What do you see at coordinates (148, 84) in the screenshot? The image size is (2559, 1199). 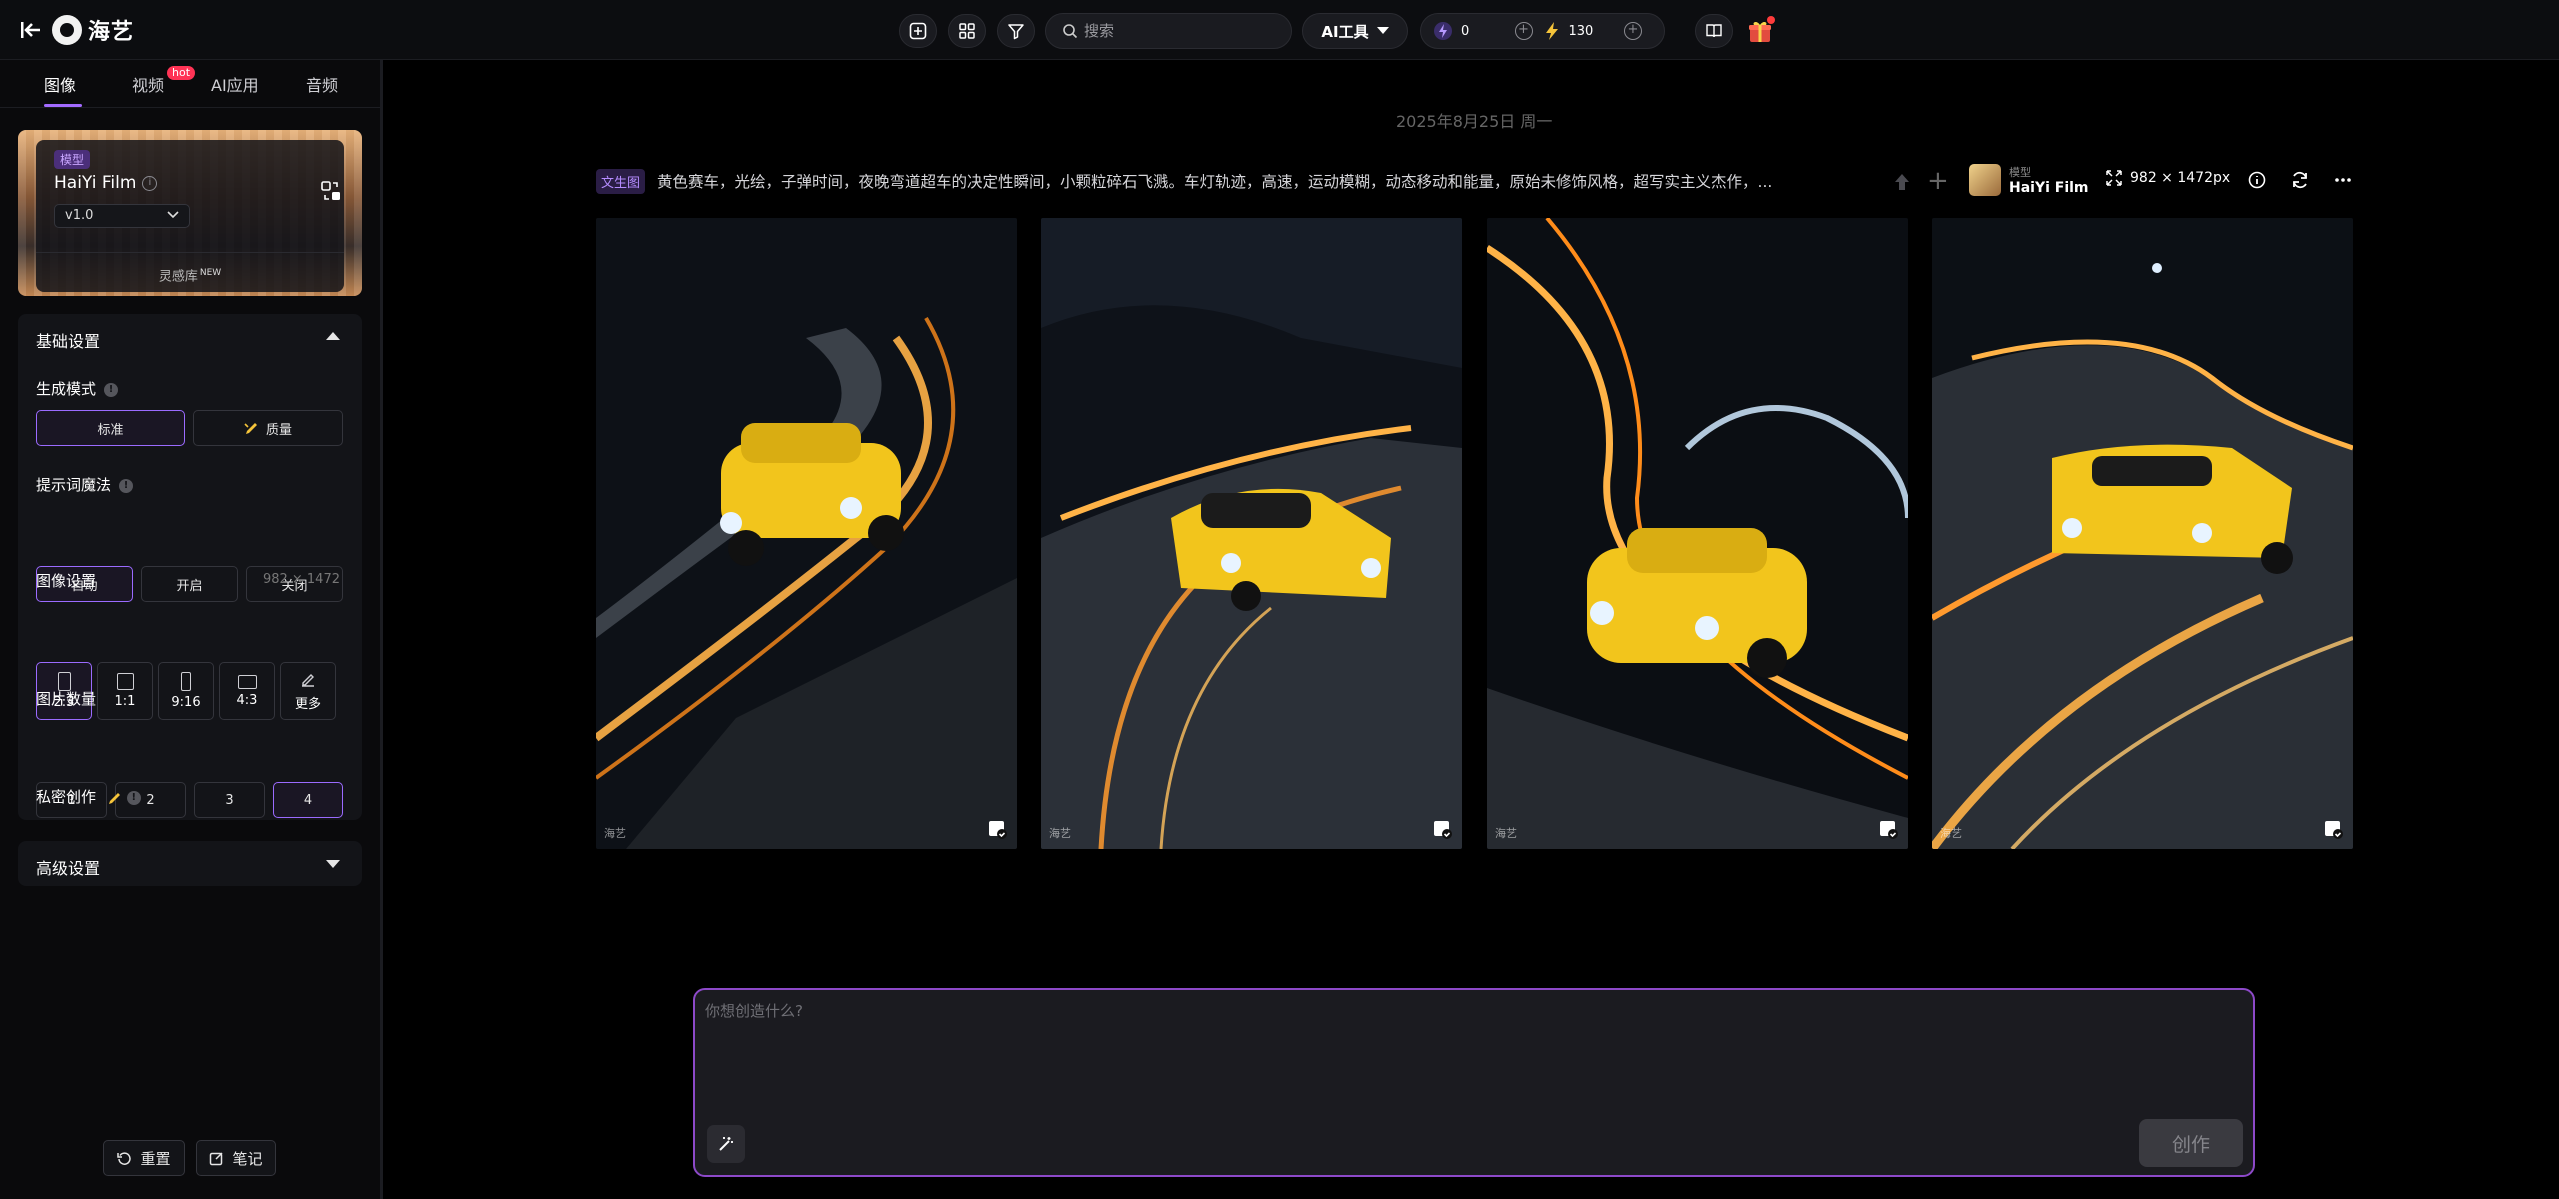 I see `tab-video: 视频` at bounding box center [148, 84].